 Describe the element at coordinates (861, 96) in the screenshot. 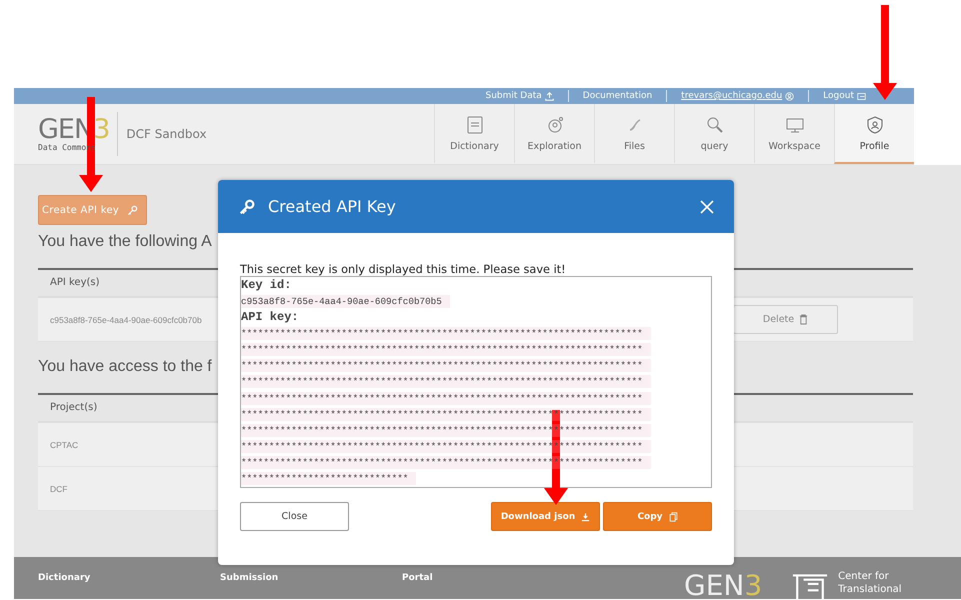

I see `logout-icon` at that location.